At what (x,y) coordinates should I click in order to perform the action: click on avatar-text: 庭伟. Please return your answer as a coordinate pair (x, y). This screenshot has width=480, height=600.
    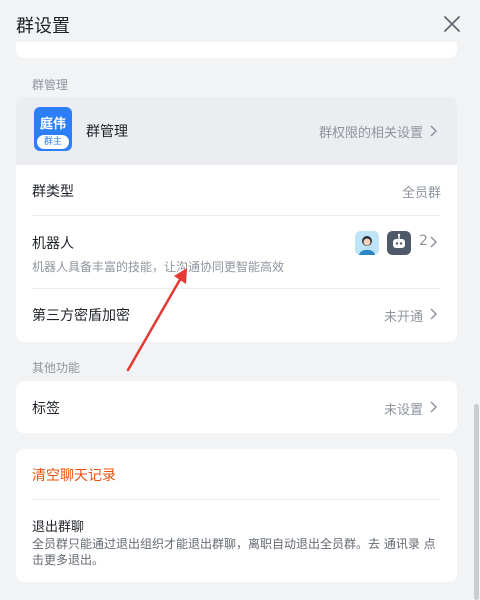
    Looking at the image, I should click on (52, 124).